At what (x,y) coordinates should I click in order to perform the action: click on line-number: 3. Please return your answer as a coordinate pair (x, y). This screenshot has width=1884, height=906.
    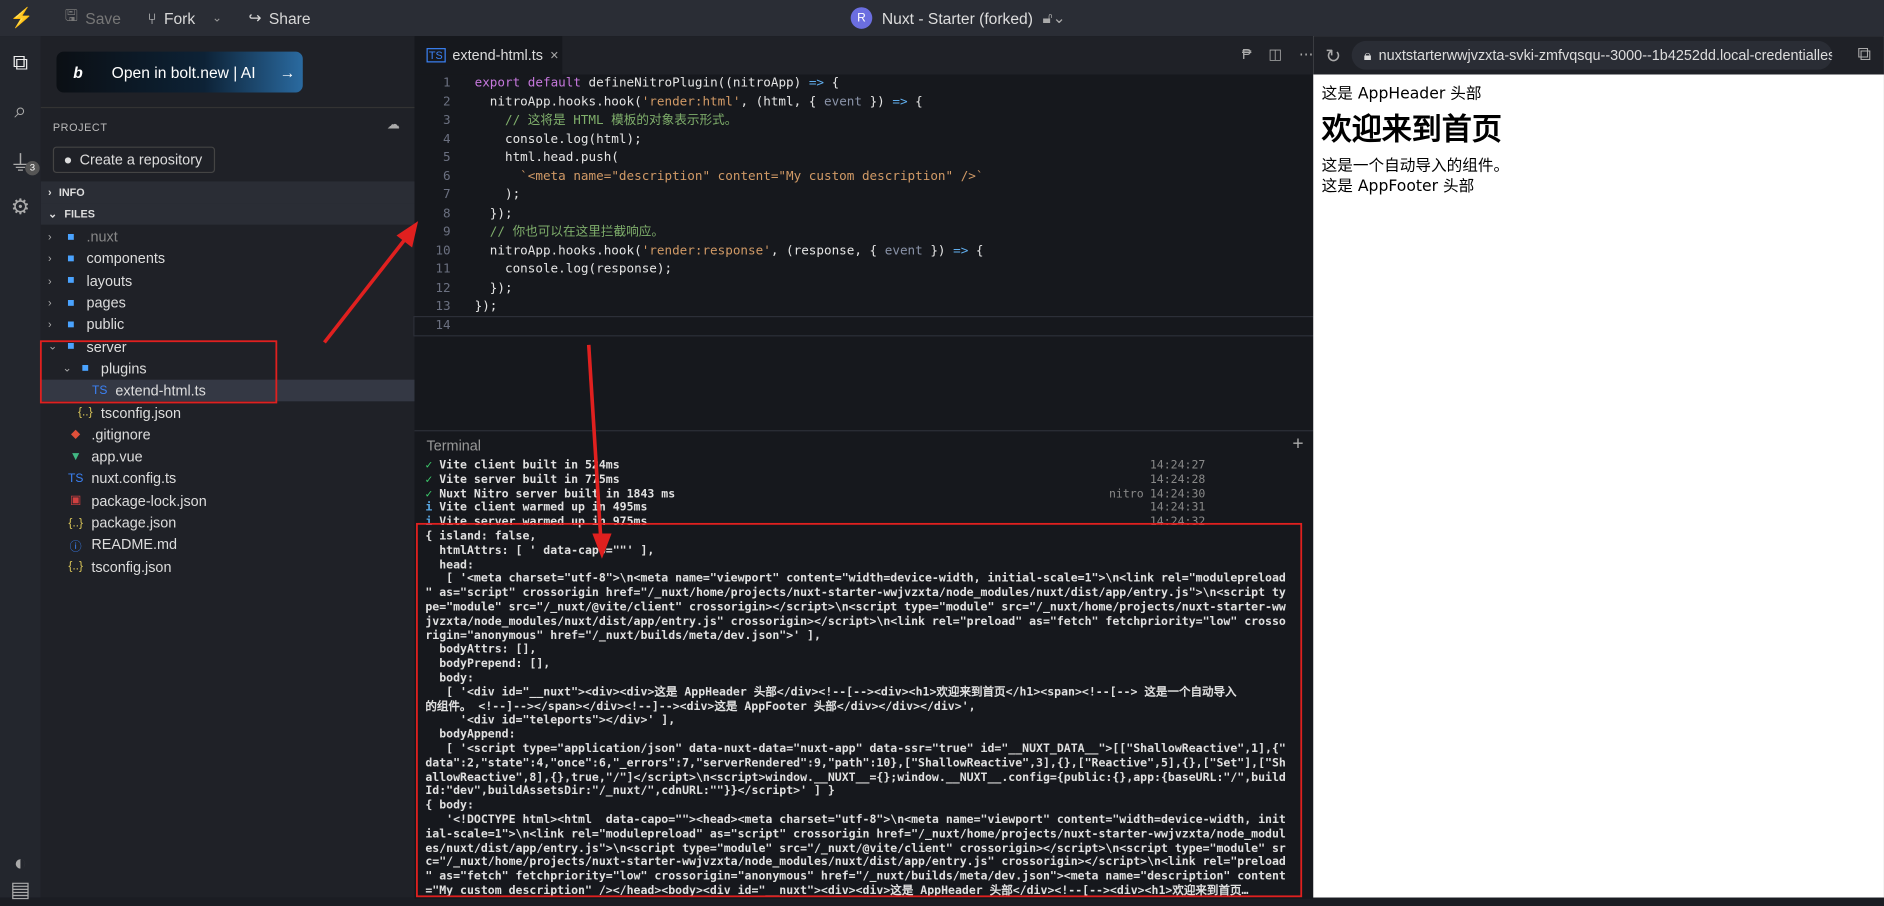
    Looking at the image, I should click on (446, 120).